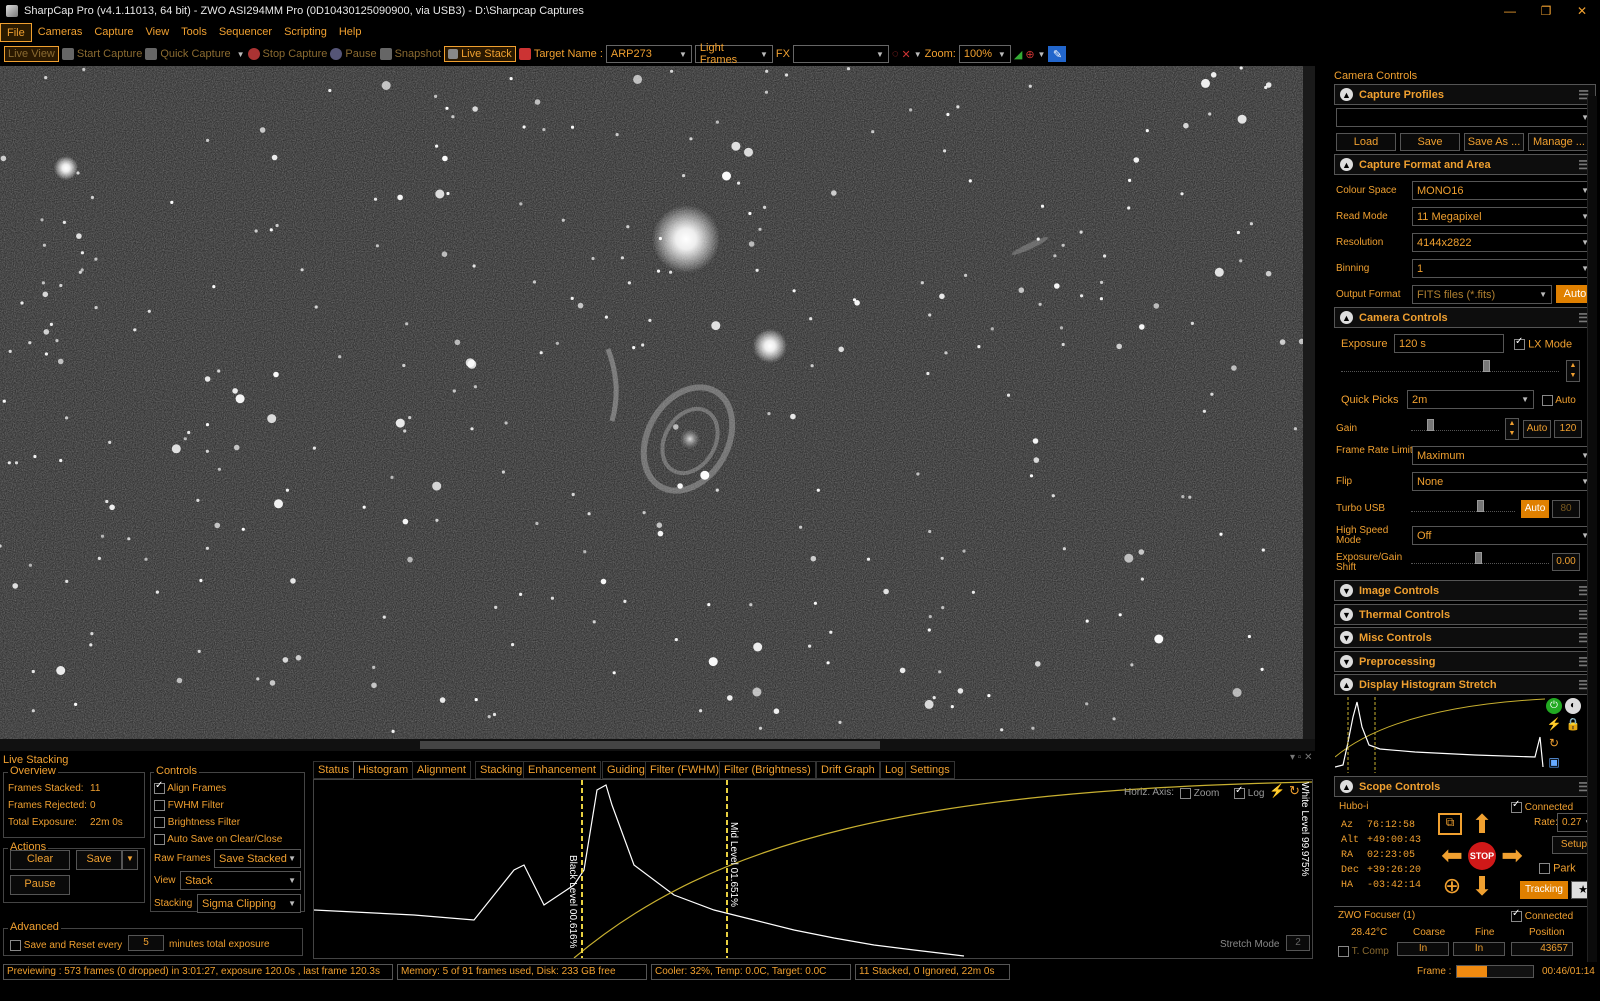  Describe the element at coordinates (40, 860) in the screenshot. I see `clear-stack-button: Clear` at that location.